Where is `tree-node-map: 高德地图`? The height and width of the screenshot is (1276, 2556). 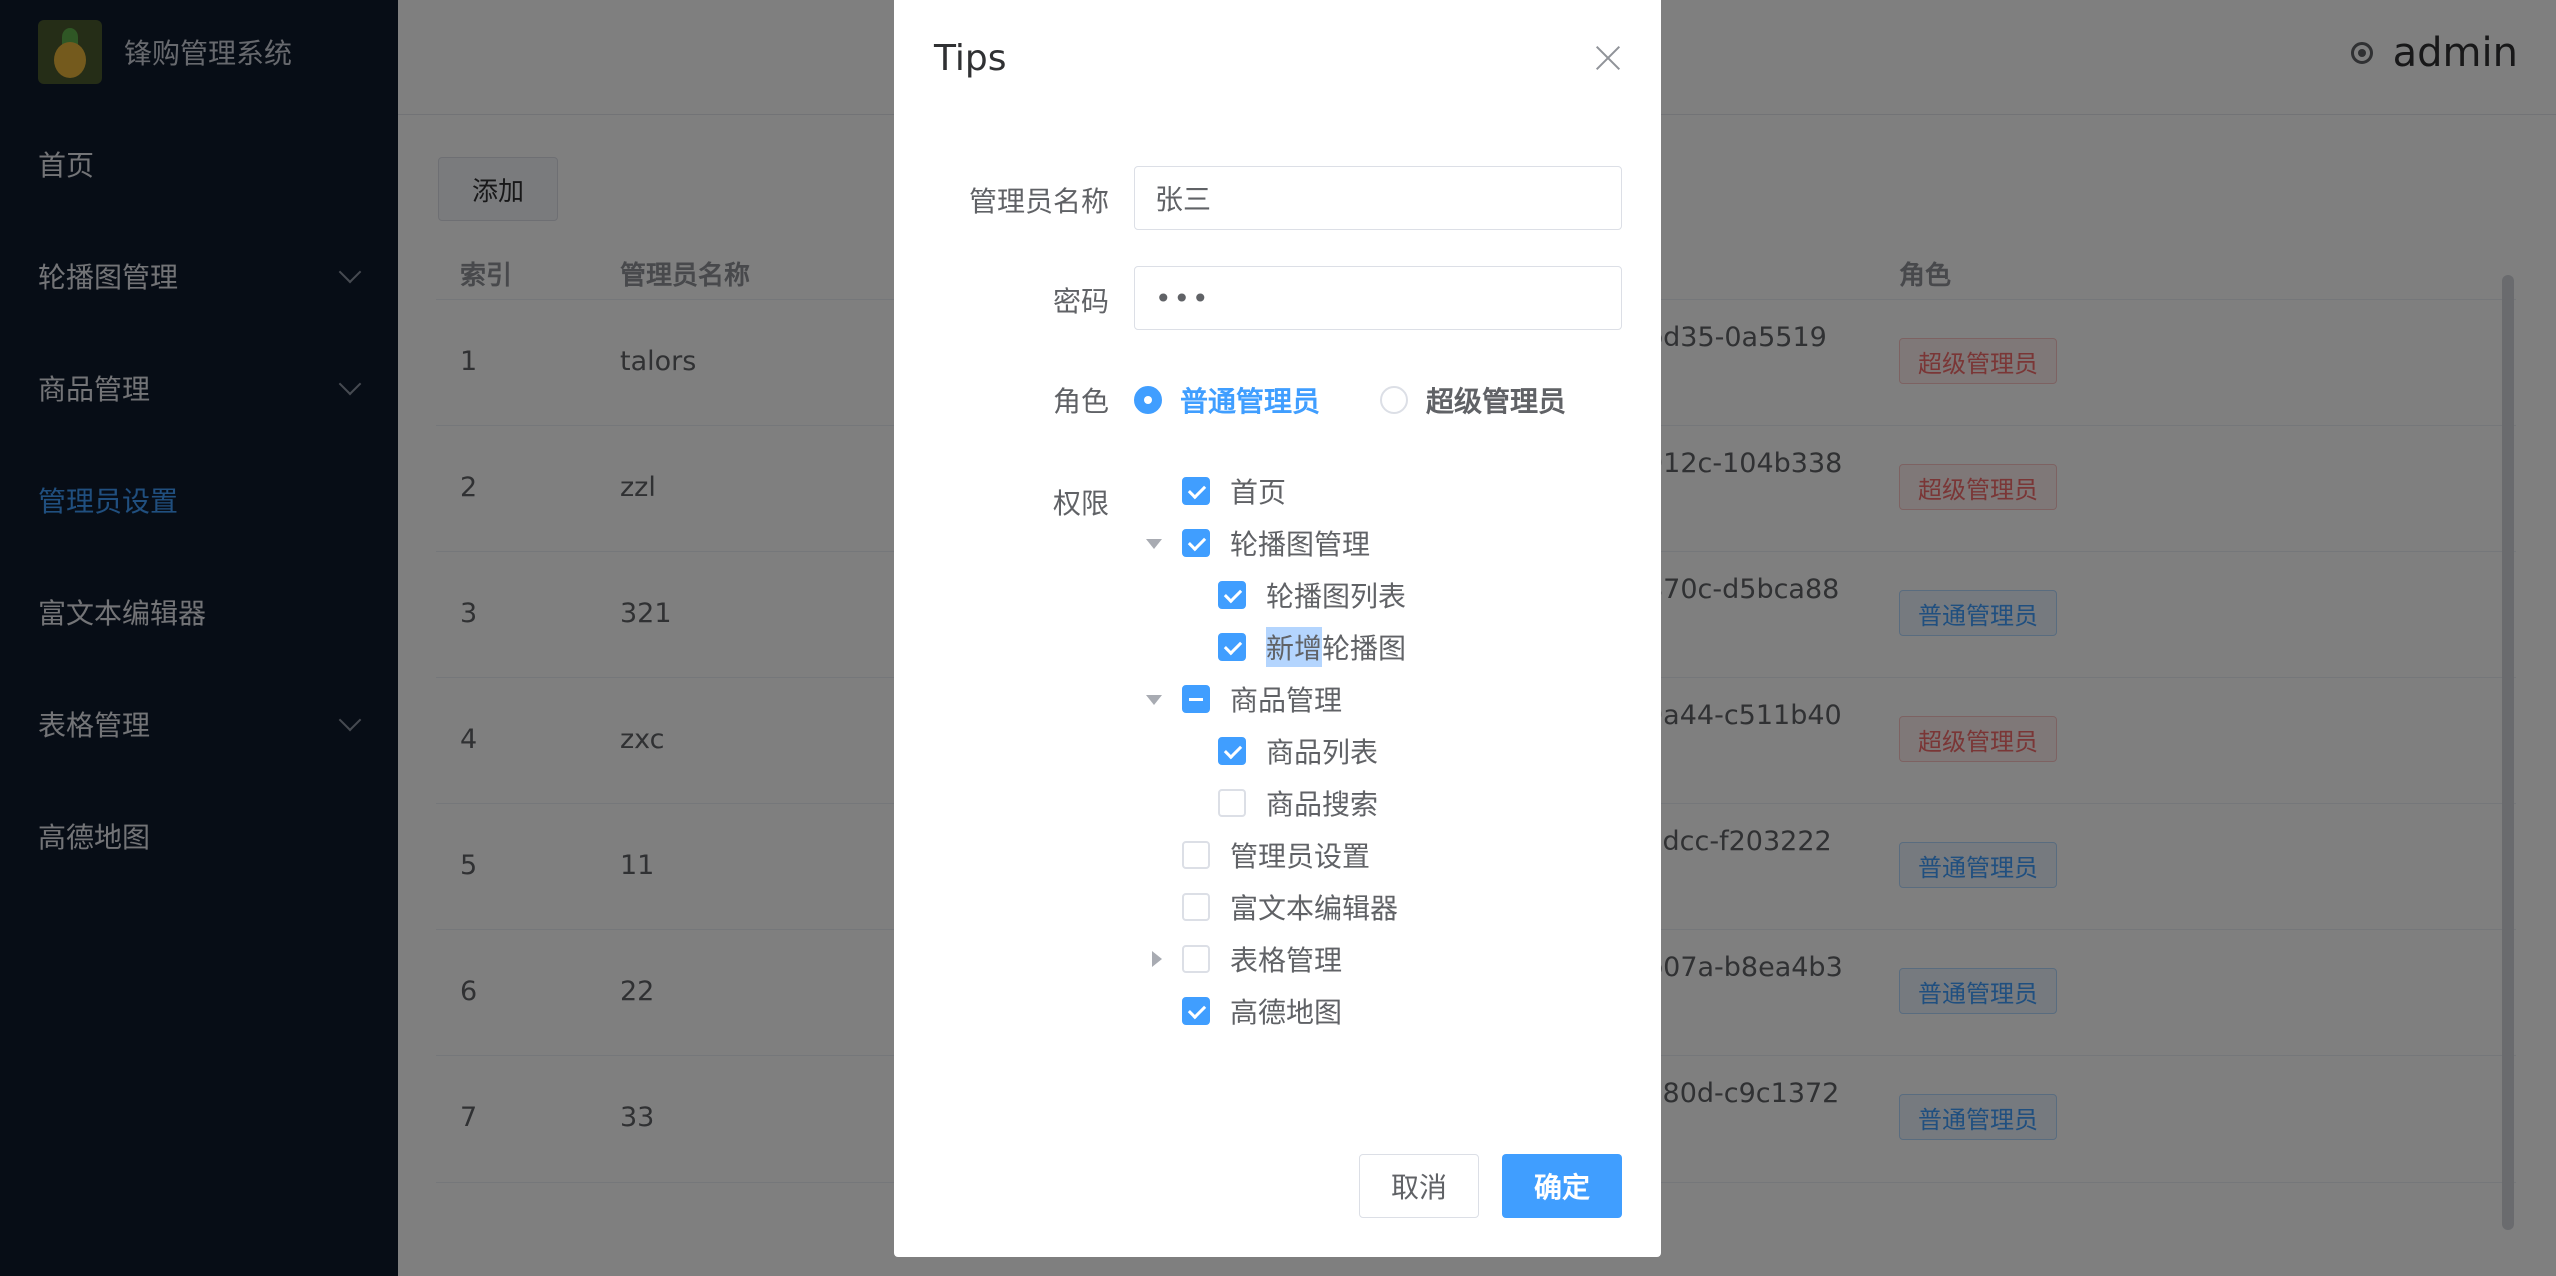 tree-node-map: 高德地图 is located at coordinates (1262, 1011).